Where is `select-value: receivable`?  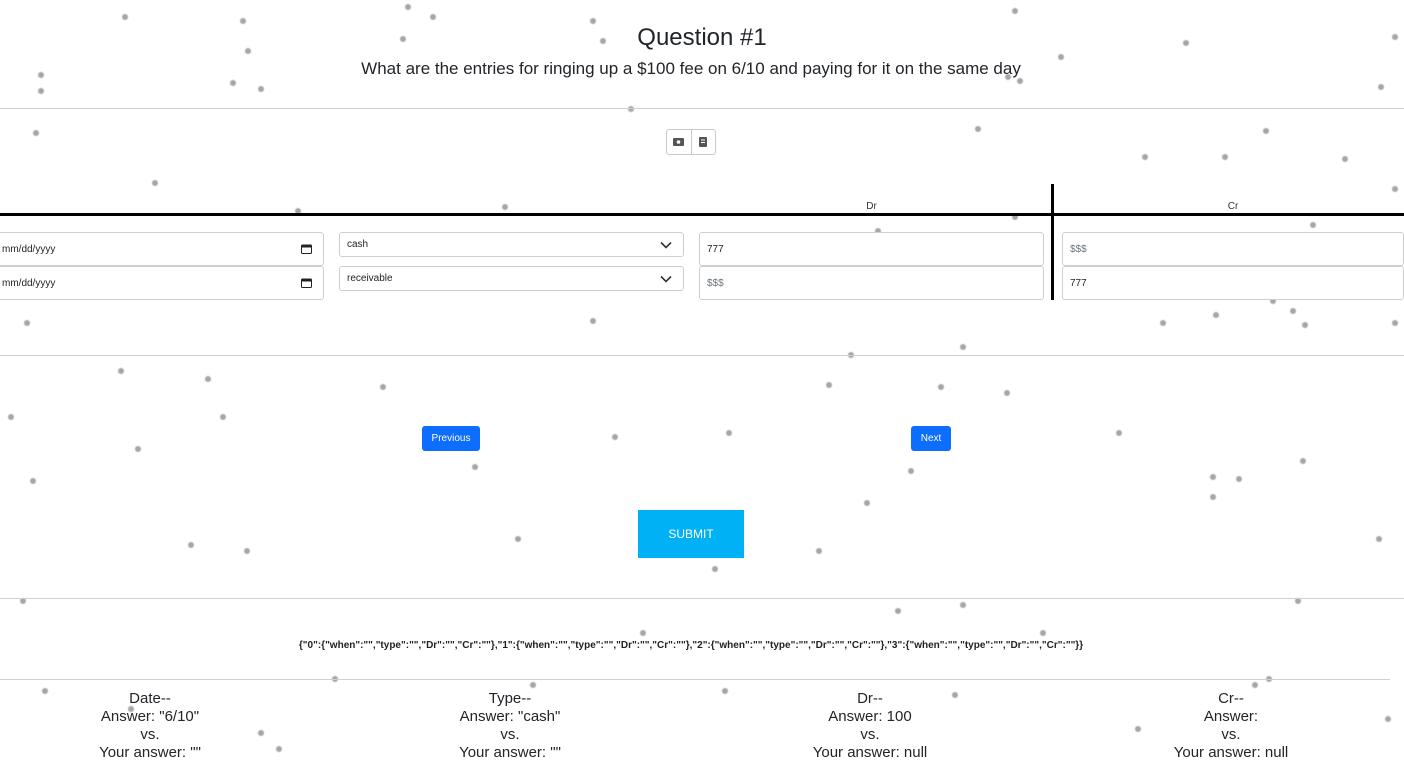
select-value: receivable is located at coordinates (370, 278).